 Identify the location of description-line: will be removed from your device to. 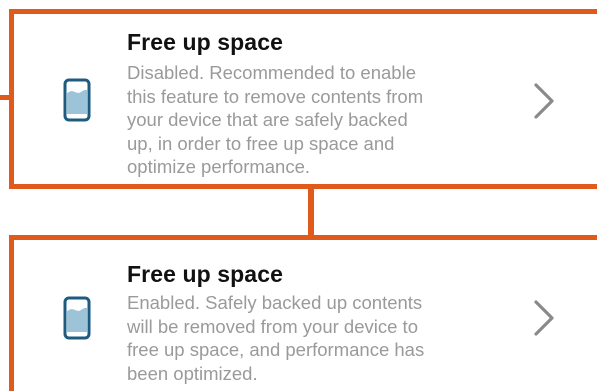
(272, 326).